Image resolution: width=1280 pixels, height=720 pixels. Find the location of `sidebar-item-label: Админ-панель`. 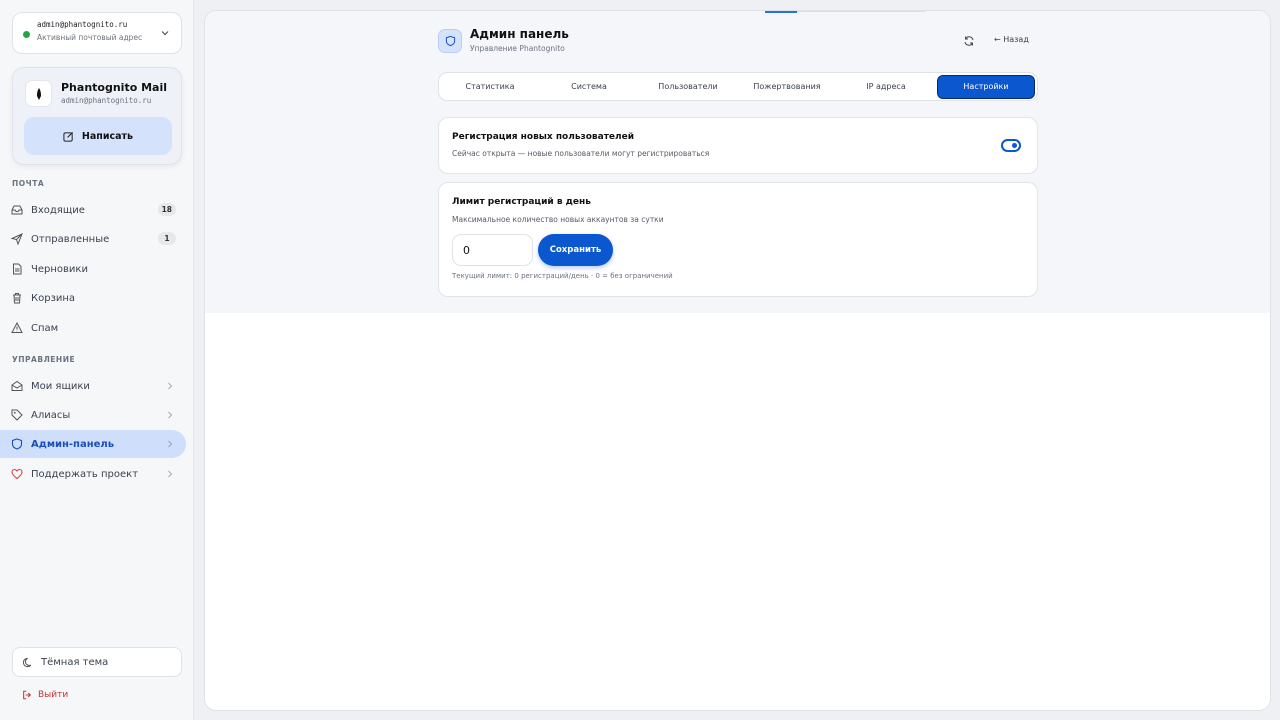

sidebar-item-label: Админ-панель is located at coordinates (73, 444).